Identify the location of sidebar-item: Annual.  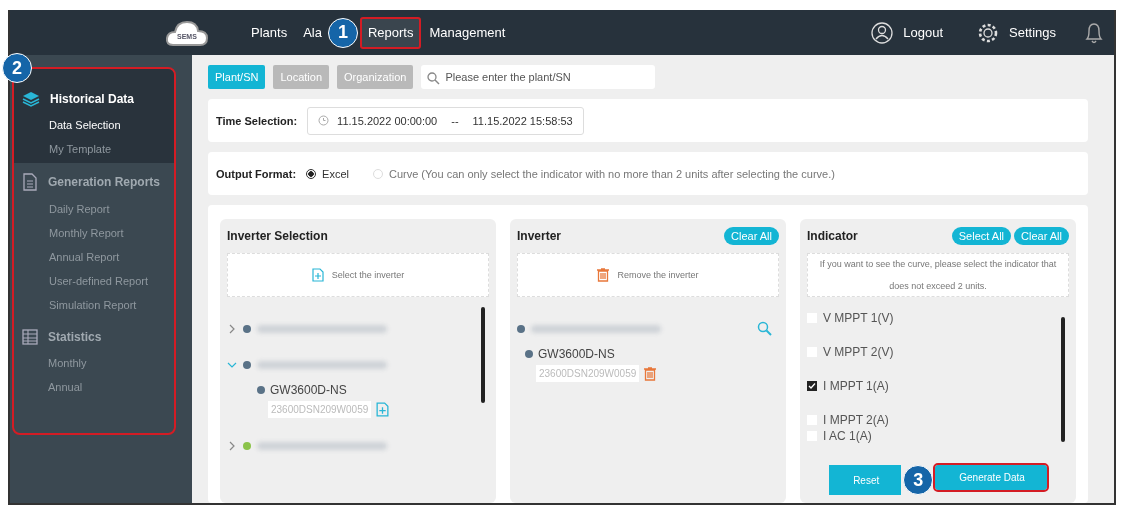
(48, 387).